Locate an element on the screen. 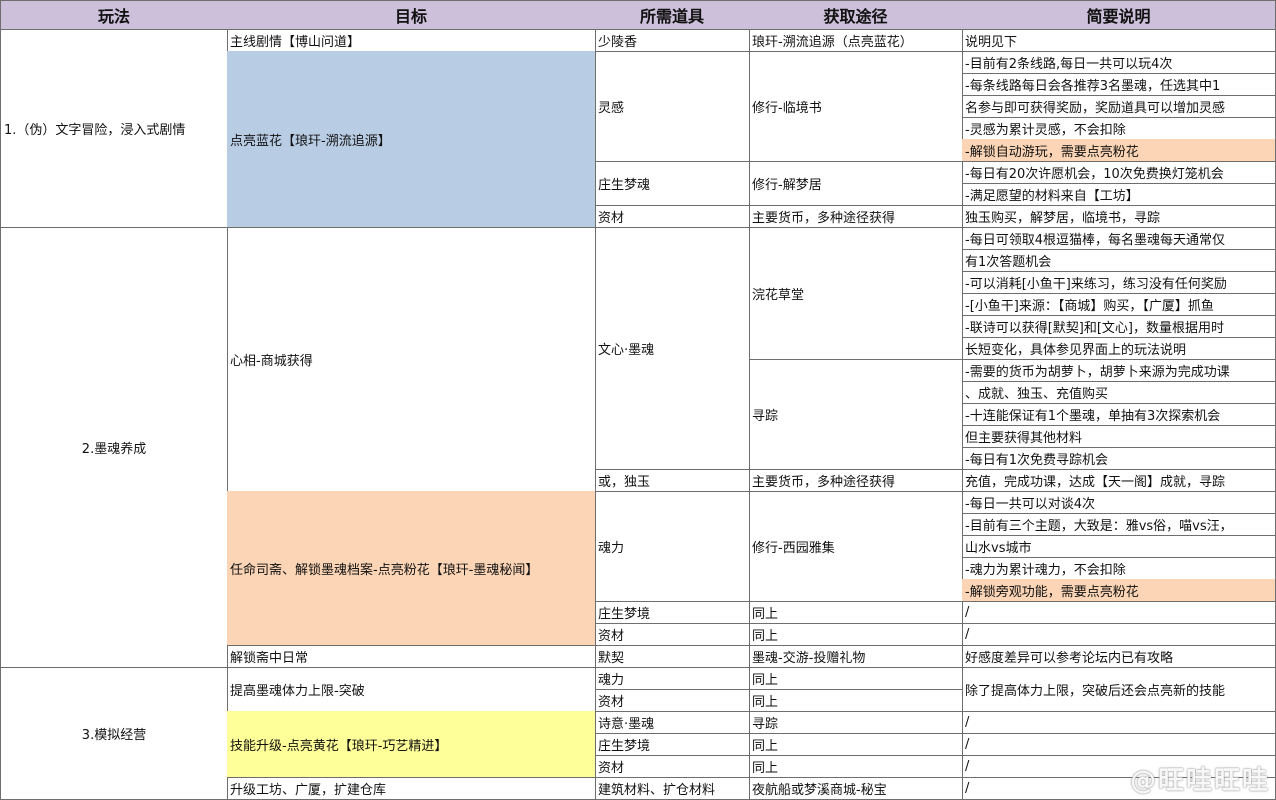  route-cell: 浣花草堂 is located at coordinates (856, 293).